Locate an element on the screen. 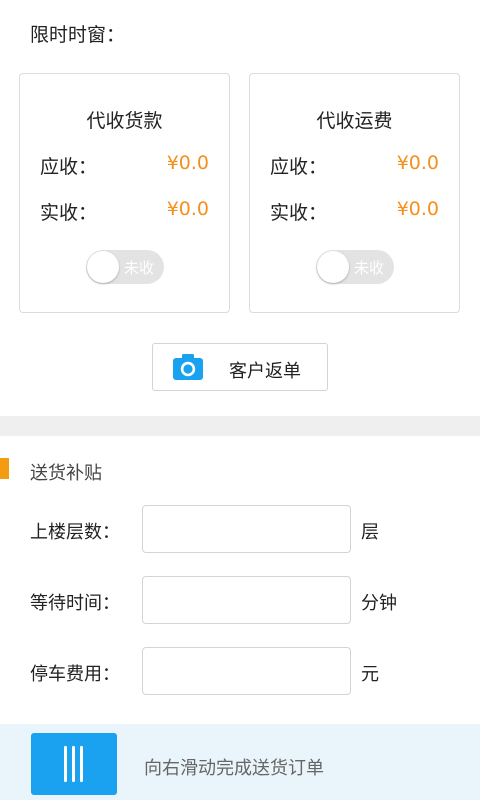 The width and height of the screenshot is (480, 800). wait-time-input is located at coordinates (246, 600).